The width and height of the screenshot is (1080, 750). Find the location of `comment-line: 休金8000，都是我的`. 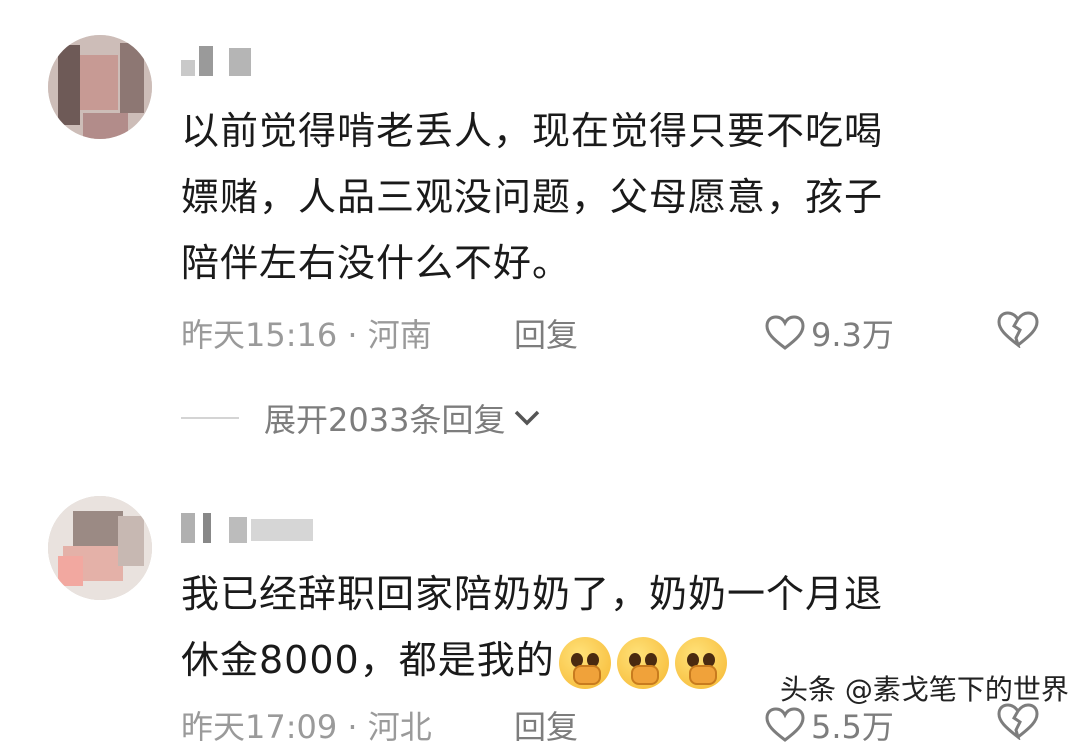

comment-line: 休金8000，都是我的 is located at coordinates (368, 660).